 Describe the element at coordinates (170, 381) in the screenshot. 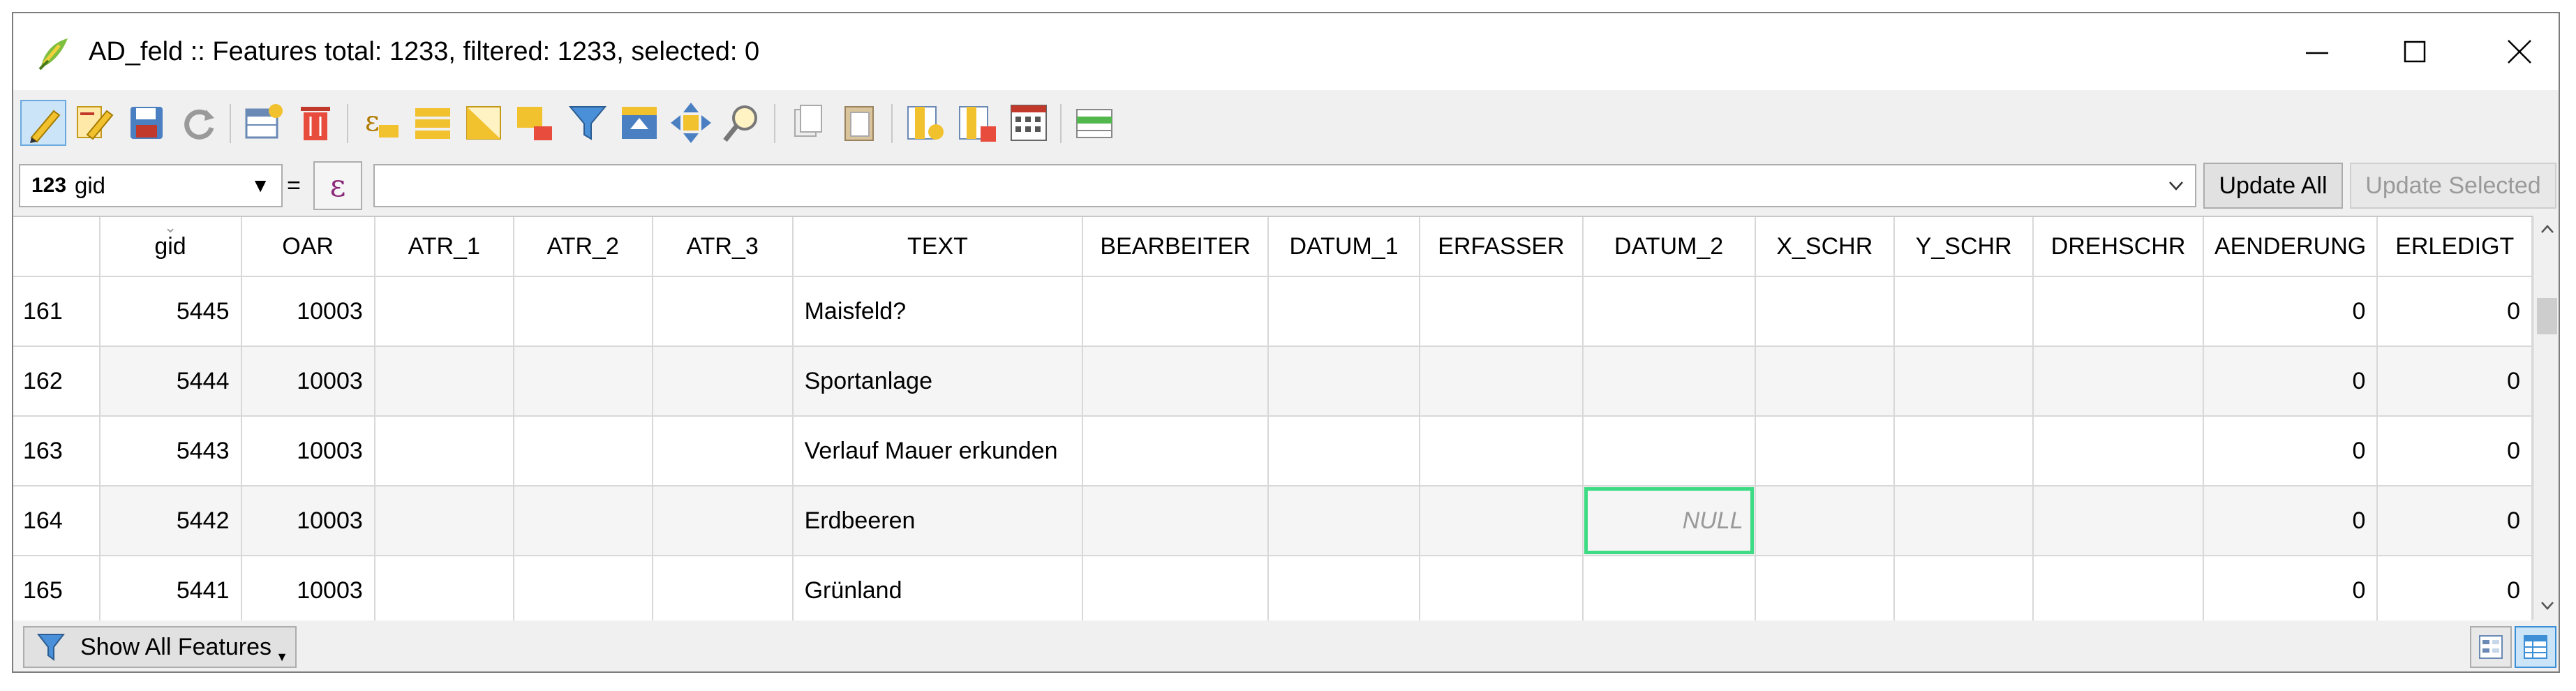

I see `cell-gid: 5444` at that location.